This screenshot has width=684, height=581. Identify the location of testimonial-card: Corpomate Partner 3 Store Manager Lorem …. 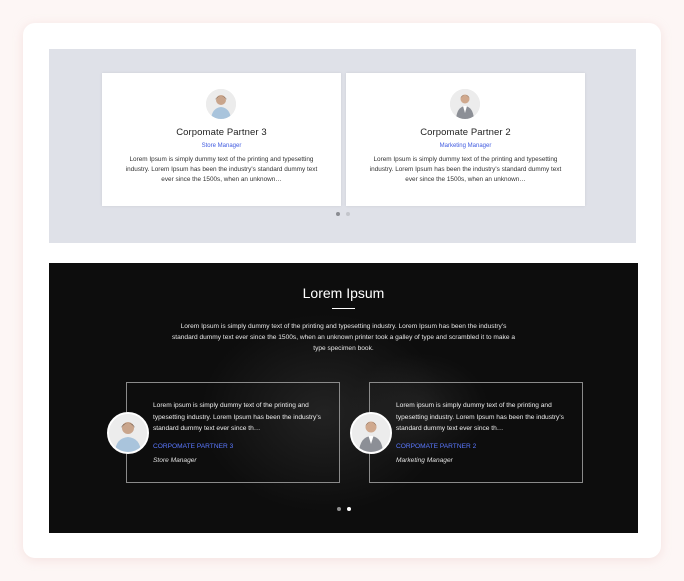
(221, 139).